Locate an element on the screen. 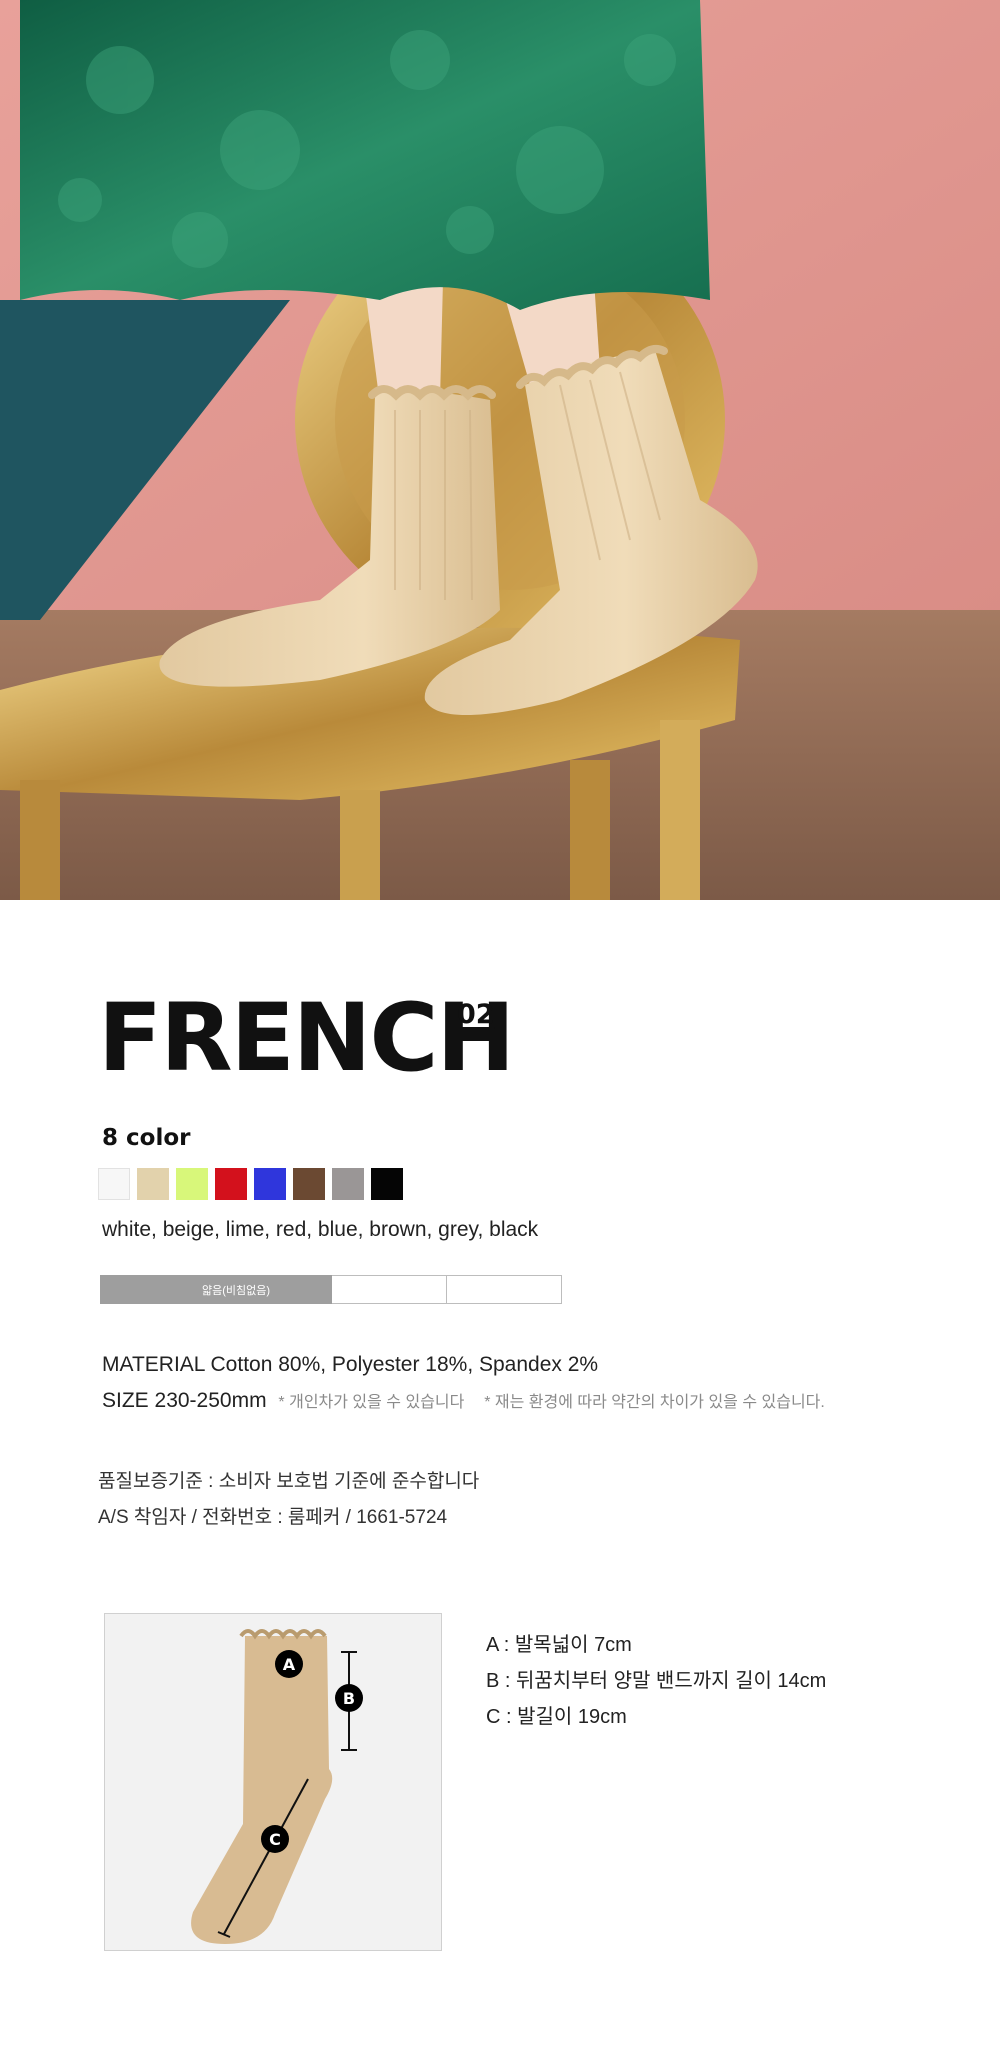 The height and width of the screenshot is (2047, 1000). measurement-a: A : 발목넓이 7cm is located at coordinates (559, 1645).